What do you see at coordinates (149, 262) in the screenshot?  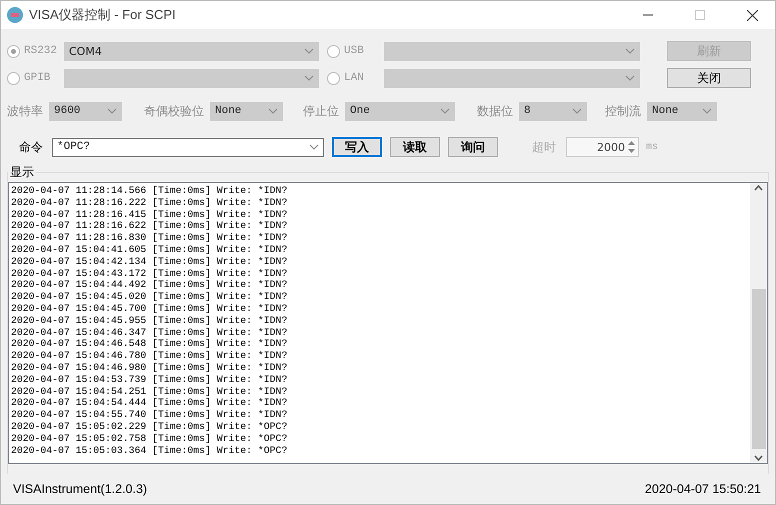 I see `log-line: 2020-04-07 15:04:42.134 [Time:0ms] Write: *IDN?` at bounding box center [149, 262].